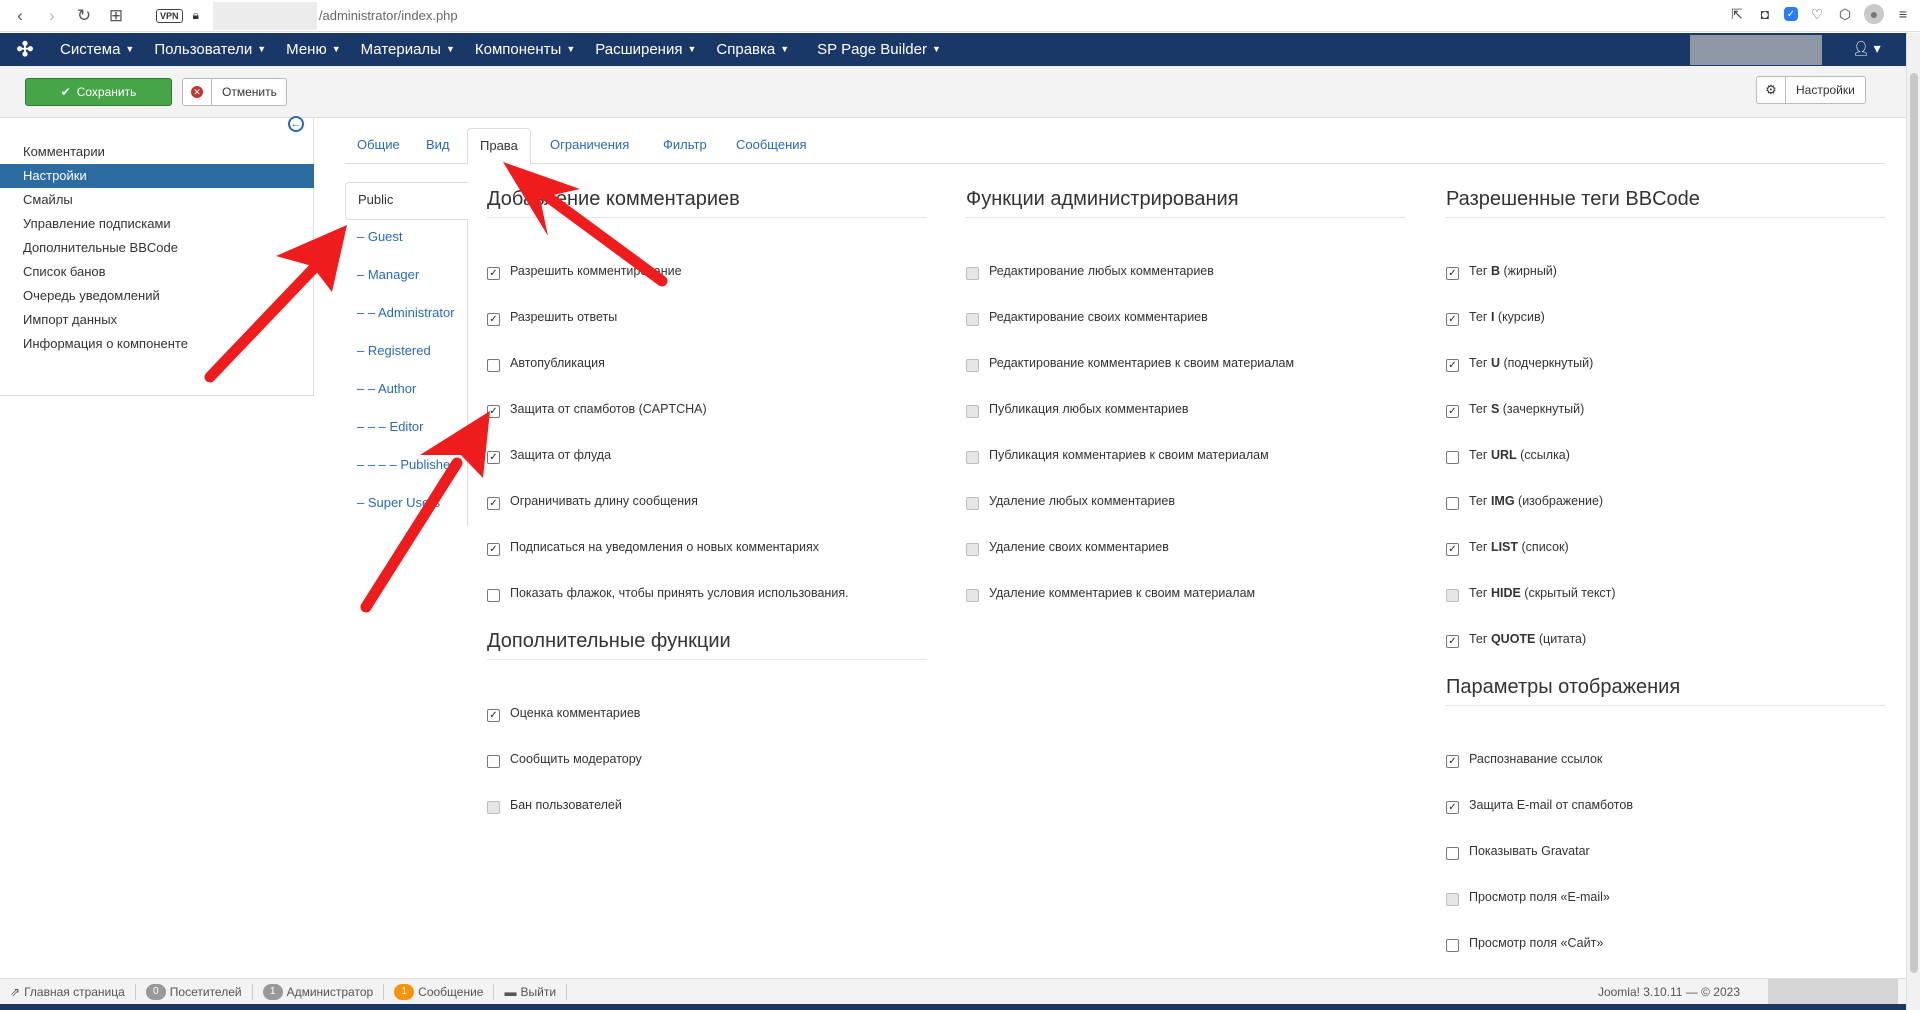 This screenshot has height=1010, width=1920. What do you see at coordinates (564, 759) in the screenshot?
I see `permission-option: Сообщить модератору` at bounding box center [564, 759].